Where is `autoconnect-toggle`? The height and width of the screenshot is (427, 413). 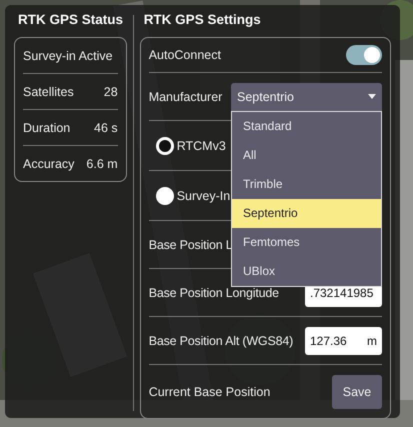
autoconnect-toggle is located at coordinates (364, 55).